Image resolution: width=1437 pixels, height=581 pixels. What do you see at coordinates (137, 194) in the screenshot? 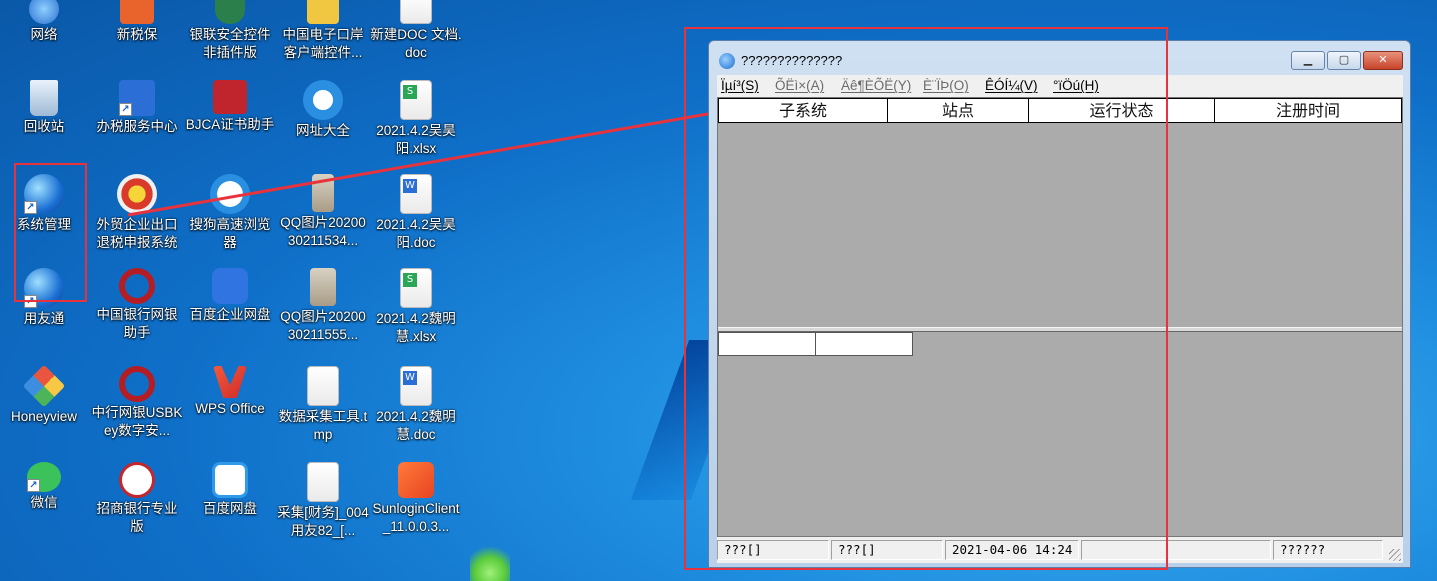
I see `tax-refund-icon` at bounding box center [137, 194].